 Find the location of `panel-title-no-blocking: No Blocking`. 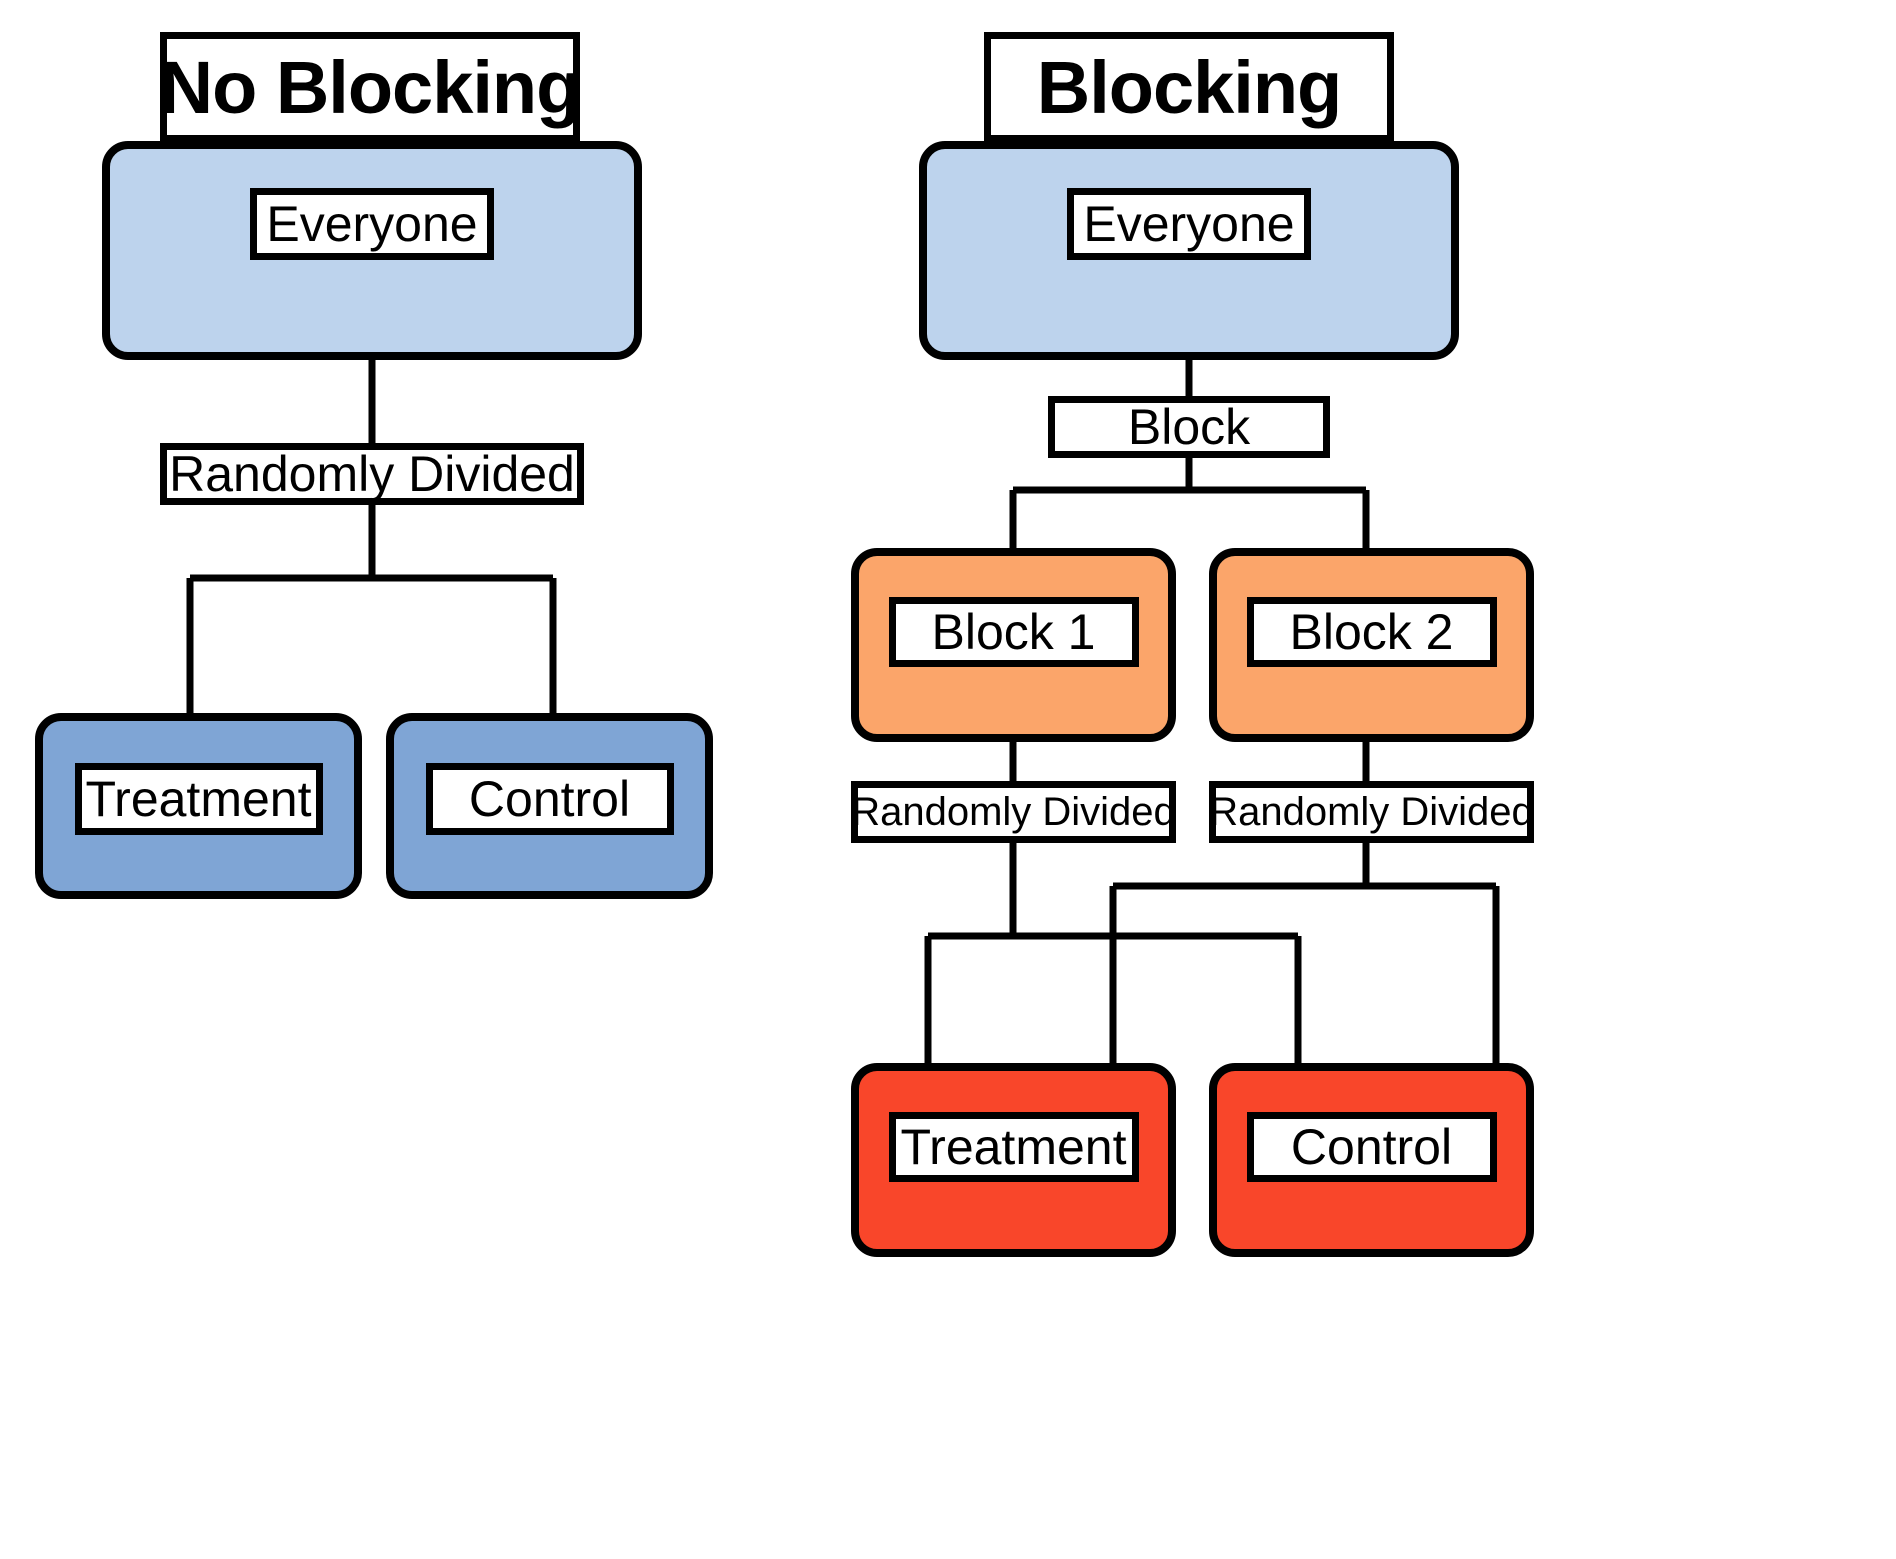

panel-title-no-blocking: No Blocking is located at coordinates (370, 87).